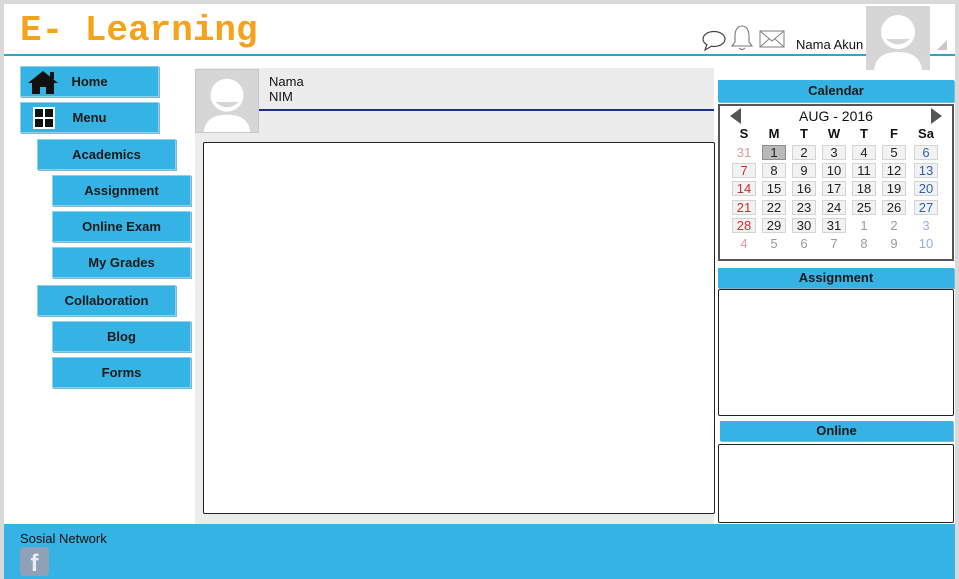  I want to click on sidebar-item-home: Home, so click(89, 81).